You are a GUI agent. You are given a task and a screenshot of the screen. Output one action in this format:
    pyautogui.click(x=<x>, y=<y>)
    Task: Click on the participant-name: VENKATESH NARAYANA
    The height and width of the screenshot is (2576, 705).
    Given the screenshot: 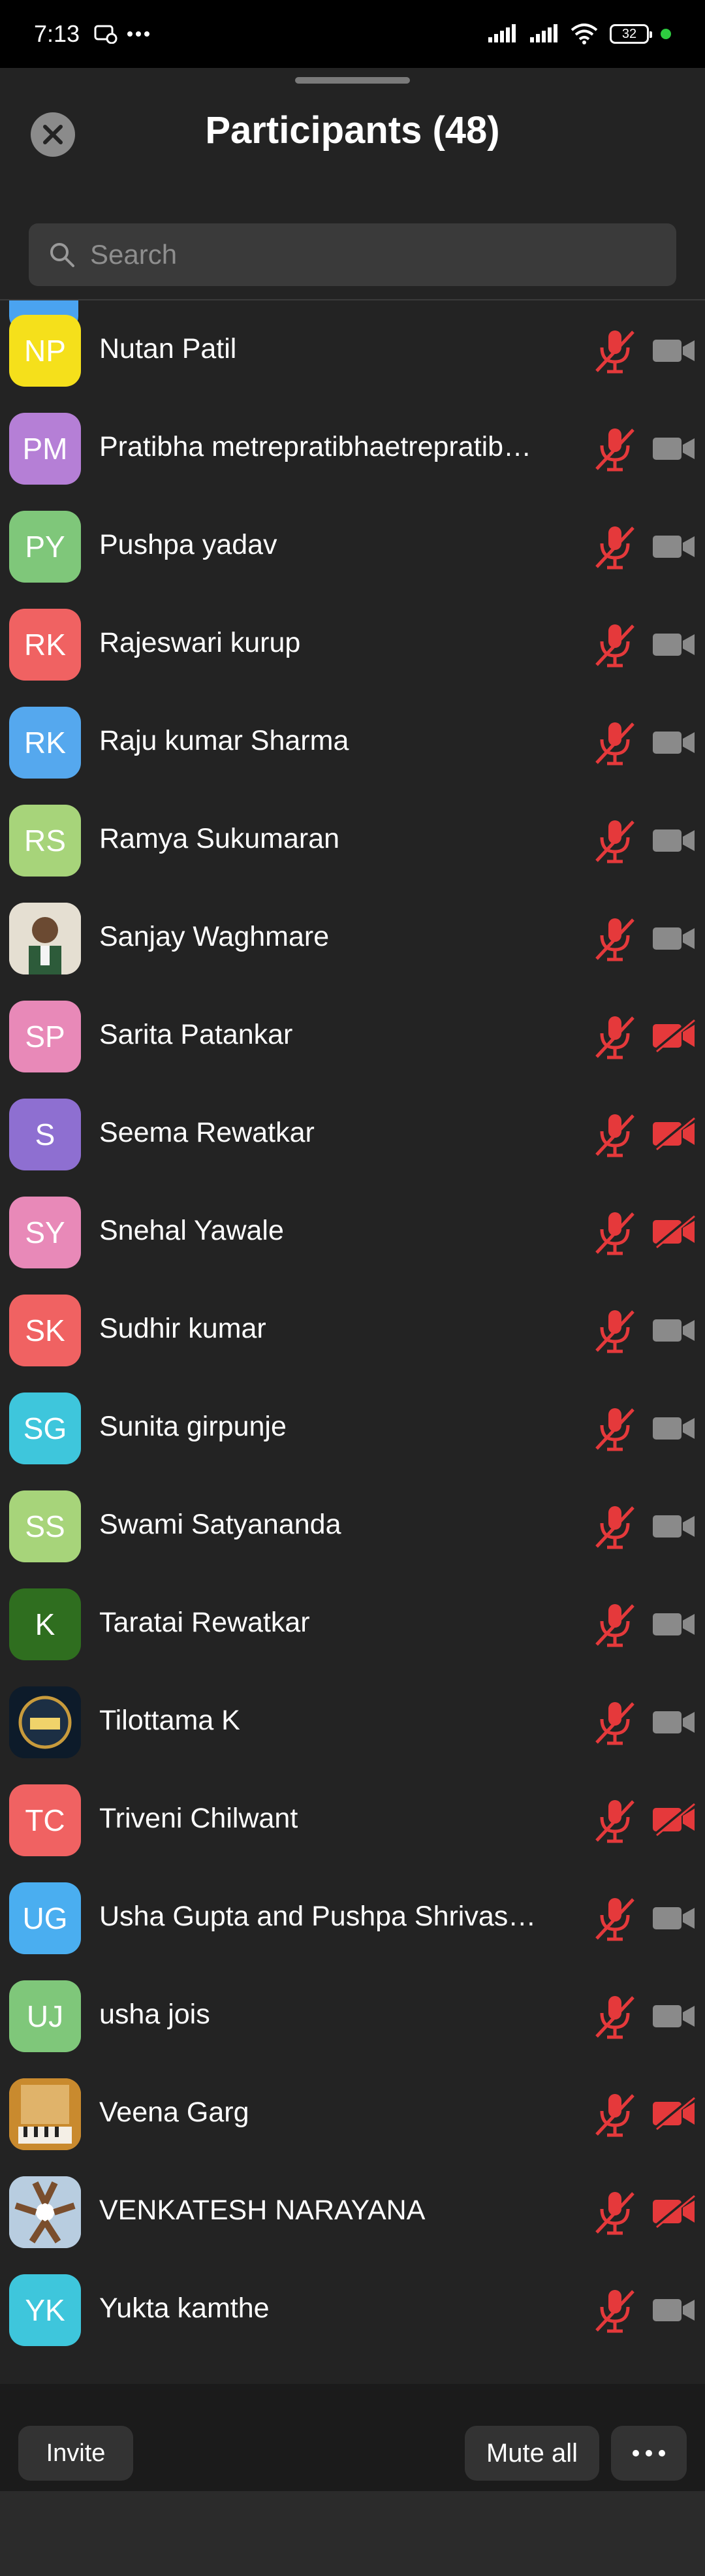 What is the action you would take?
    pyautogui.click(x=262, y=2210)
    